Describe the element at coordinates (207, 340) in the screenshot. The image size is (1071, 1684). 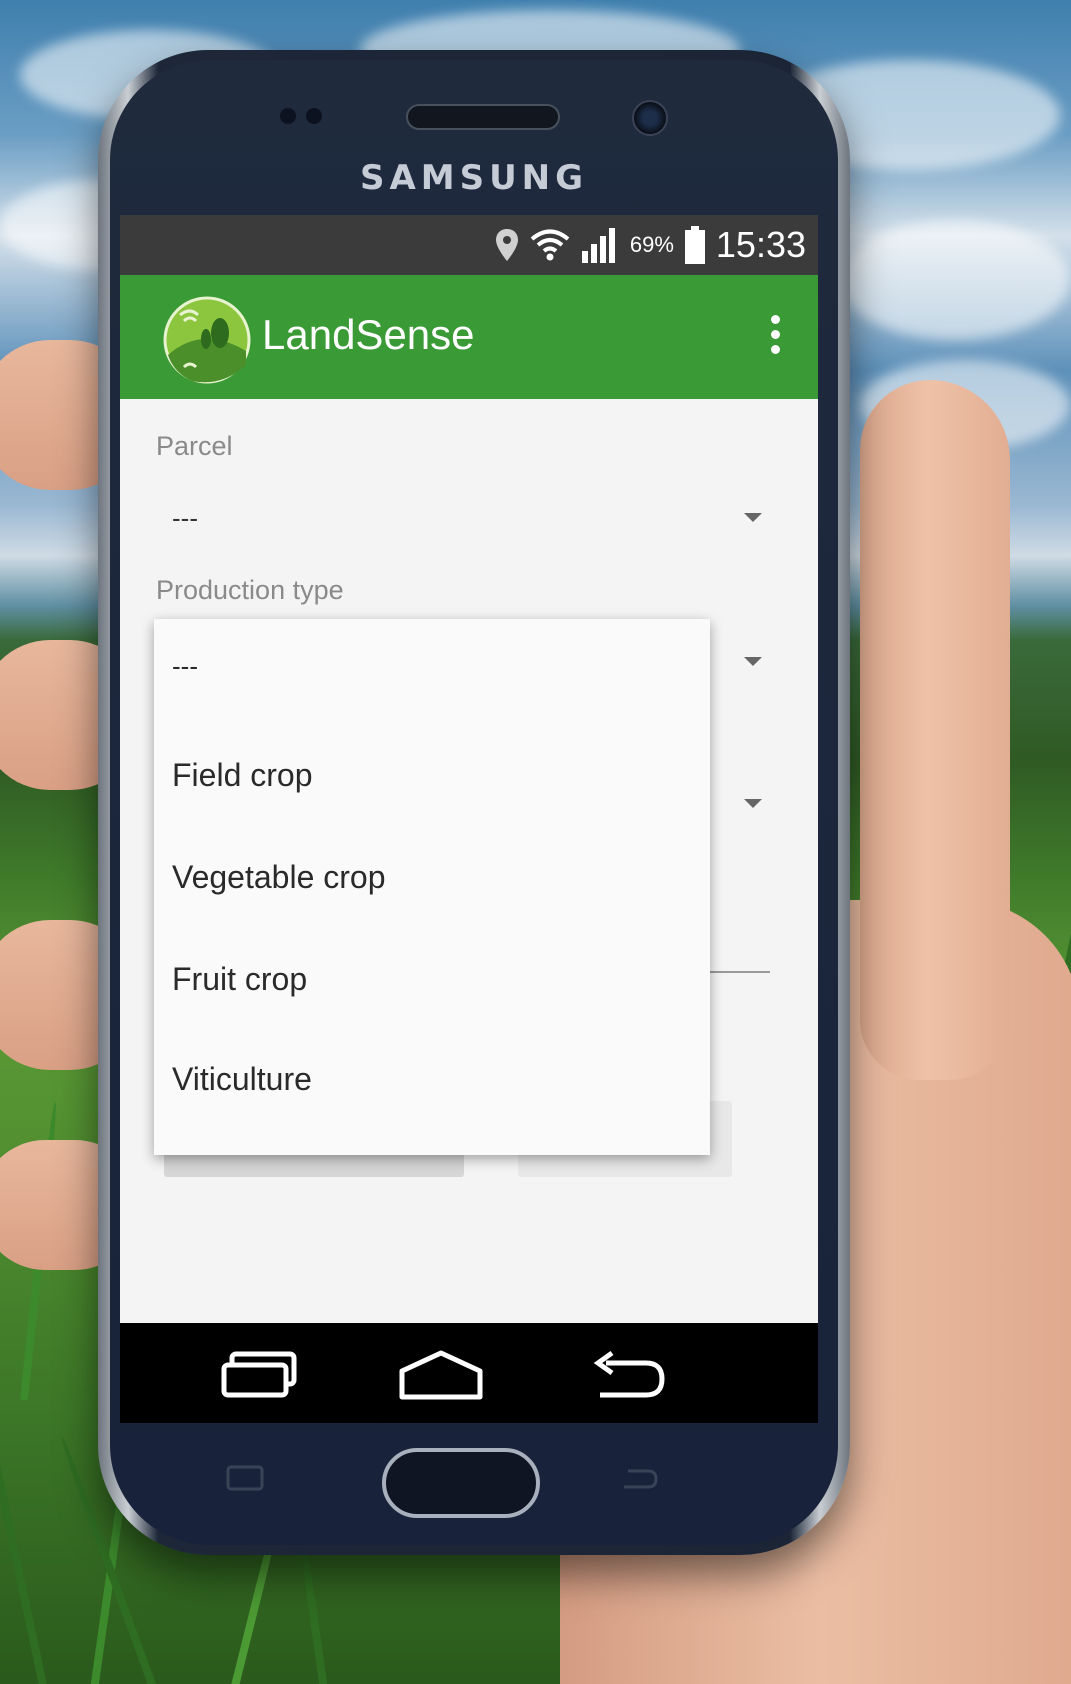
I see `landsense-logo-icon` at that location.